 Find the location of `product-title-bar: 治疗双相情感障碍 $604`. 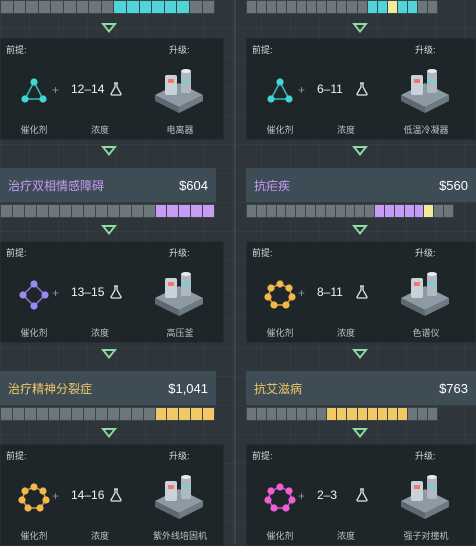

product-title-bar: 治疗双相情感障碍 $604 is located at coordinates (108, 185).